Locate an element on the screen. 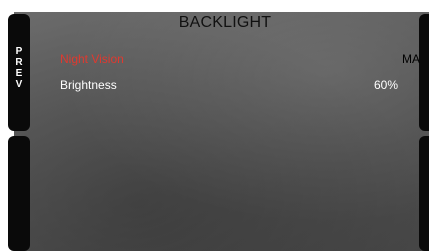 The image size is (429, 251). right-bottom-softkey is located at coordinates (424, 193).